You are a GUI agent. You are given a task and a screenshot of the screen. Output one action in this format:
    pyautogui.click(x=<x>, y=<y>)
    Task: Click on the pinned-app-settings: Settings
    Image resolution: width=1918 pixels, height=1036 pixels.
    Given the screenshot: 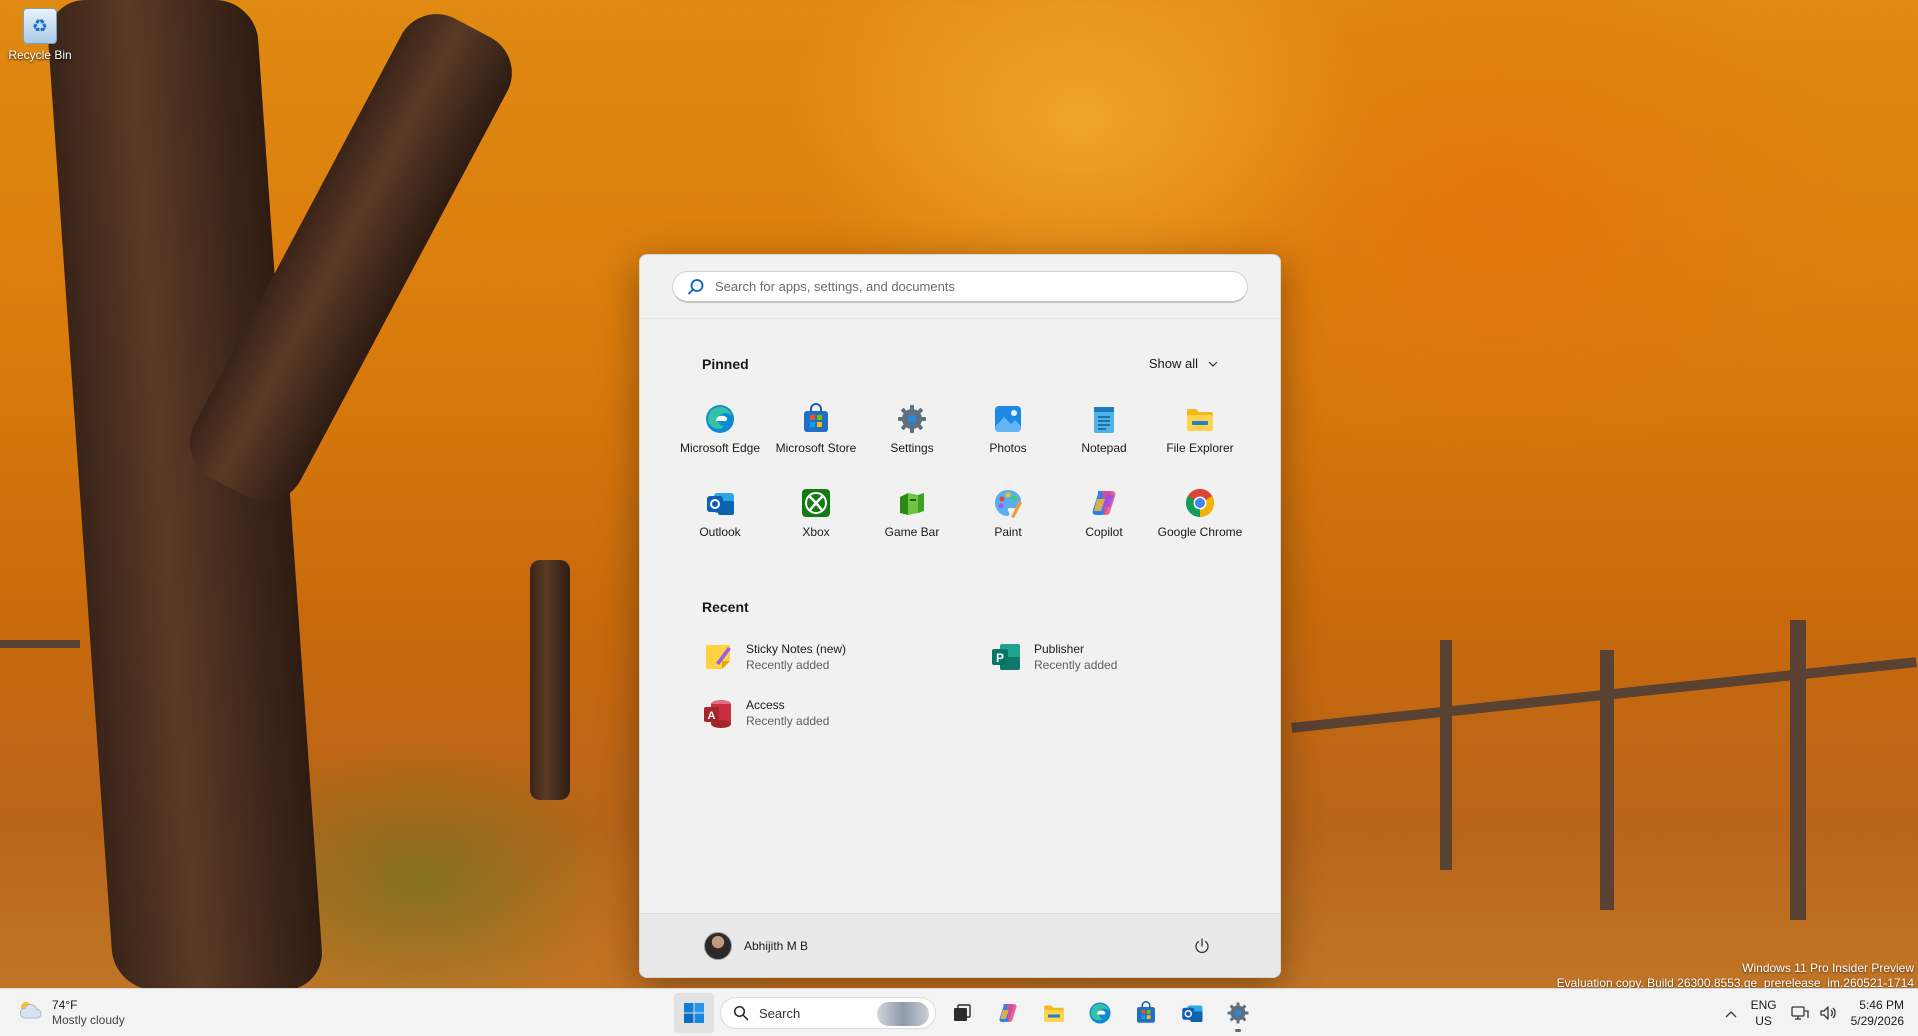 What is the action you would take?
    pyautogui.click(x=912, y=432)
    